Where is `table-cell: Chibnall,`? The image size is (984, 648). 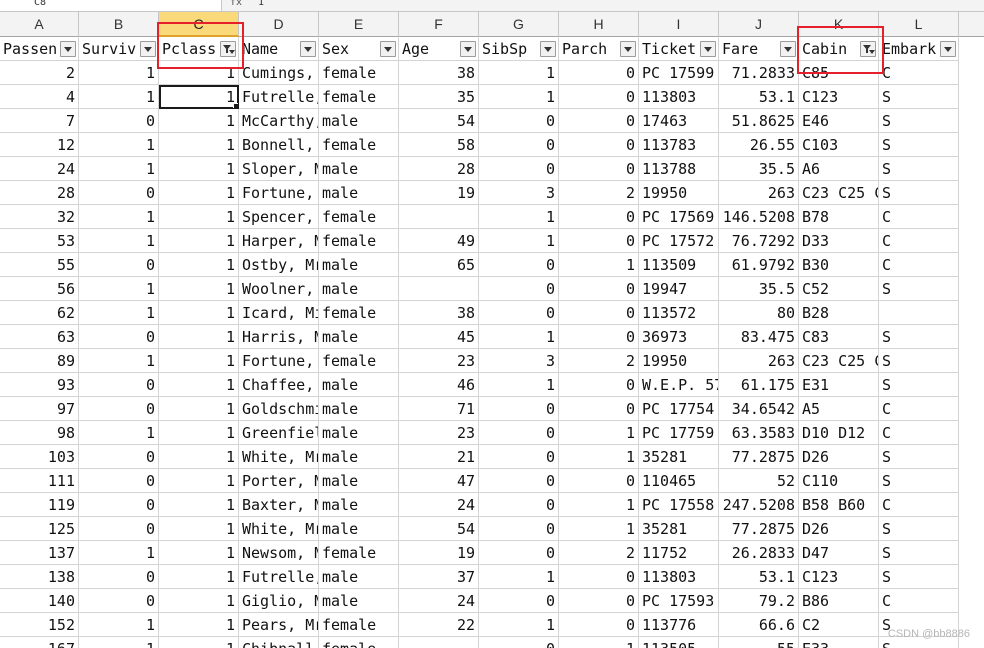
table-cell: Chibnall, is located at coordinates (279, 642).